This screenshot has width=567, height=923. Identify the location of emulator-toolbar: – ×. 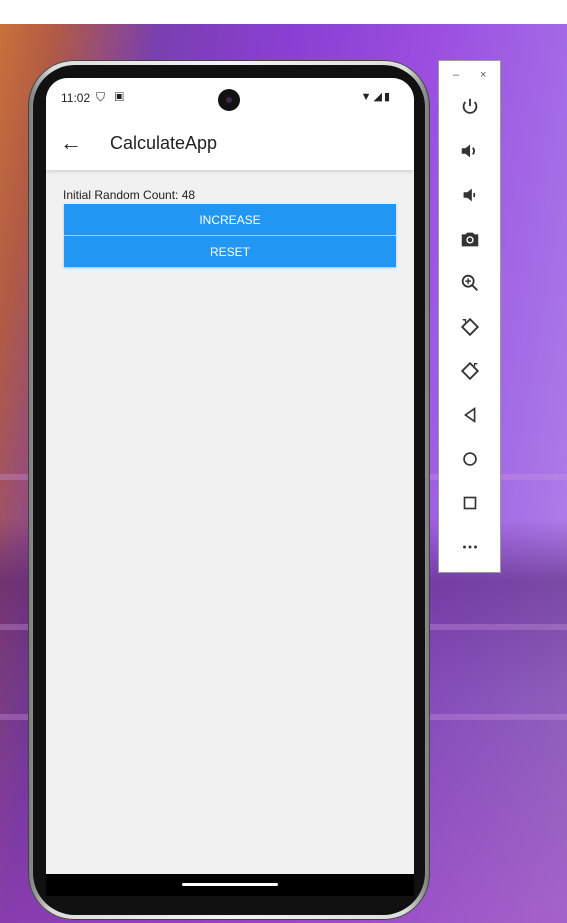
(469, 316).